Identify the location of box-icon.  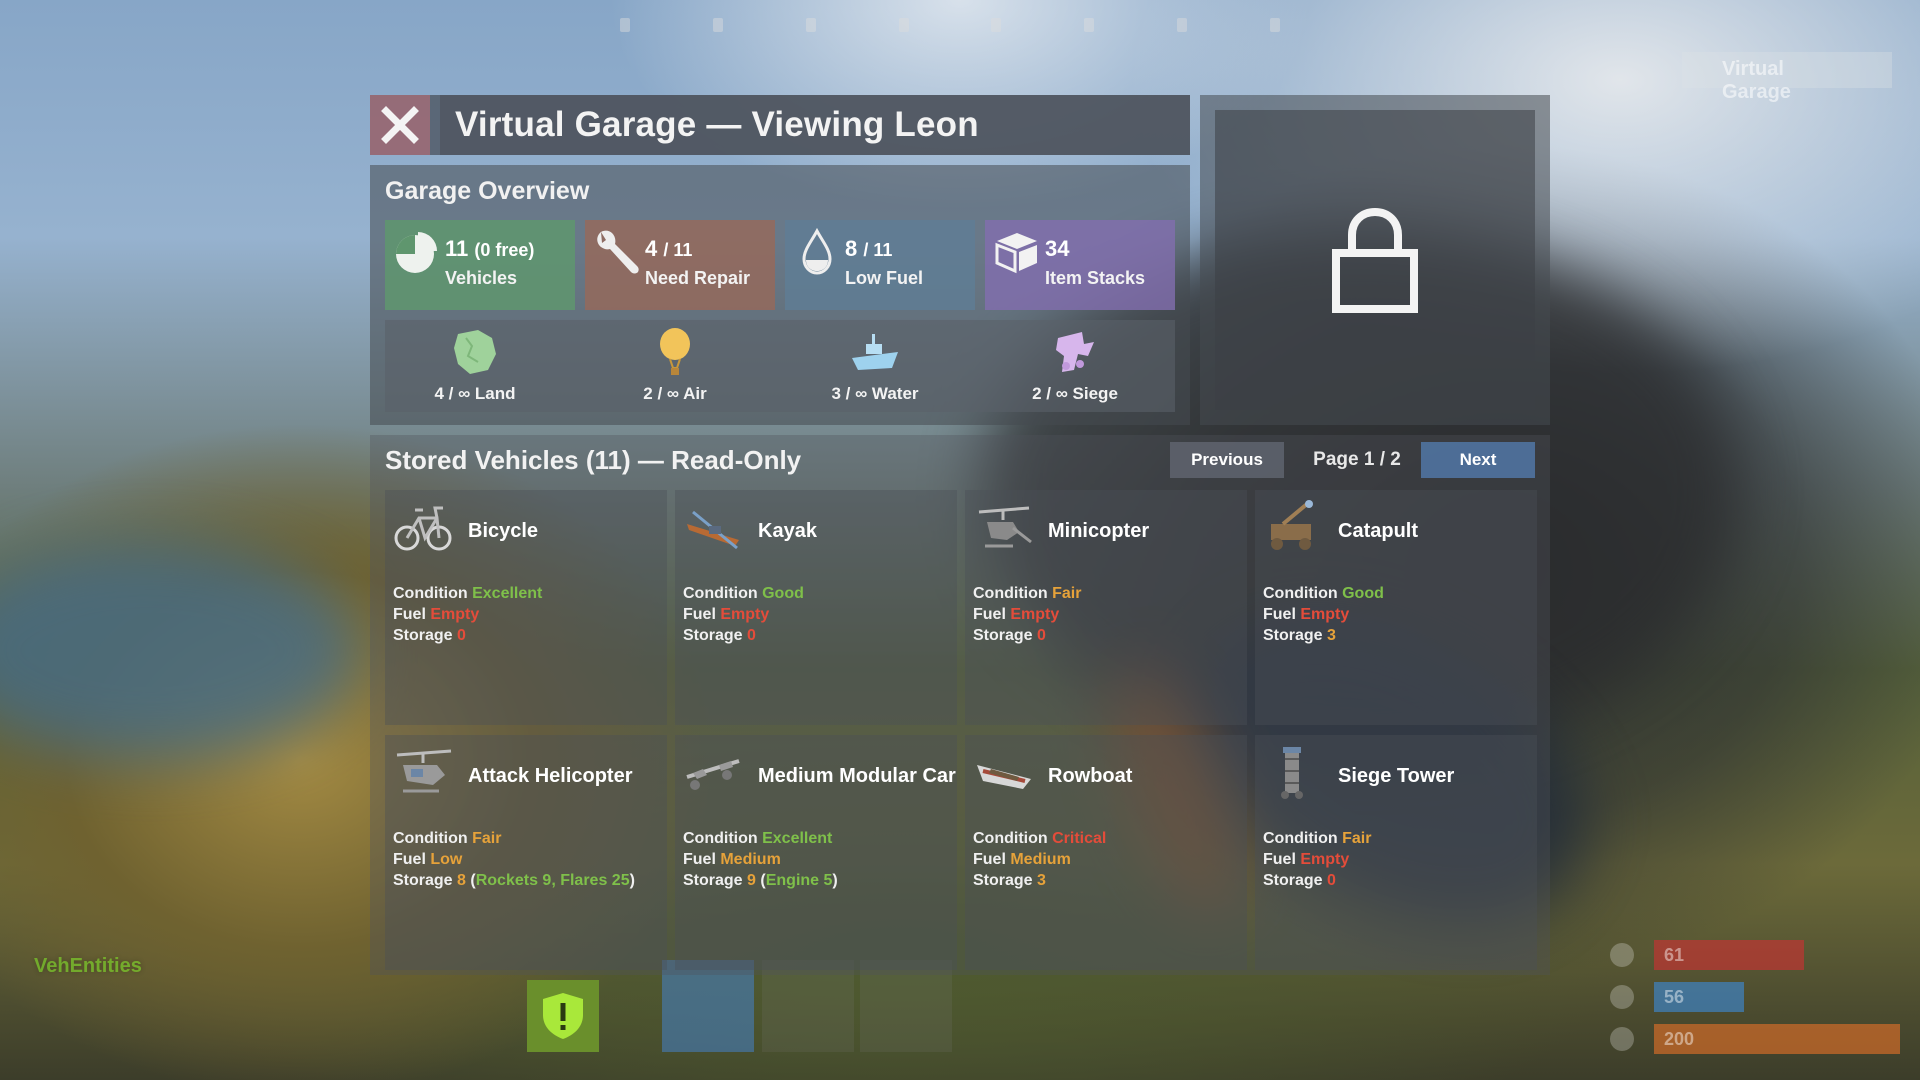
(1016, 253).